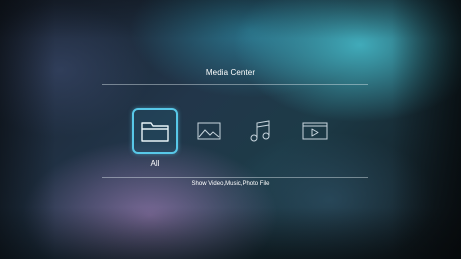 The height and width of the screenshot is (259, 461). I want to click on category-music-button, so click(260, 131).